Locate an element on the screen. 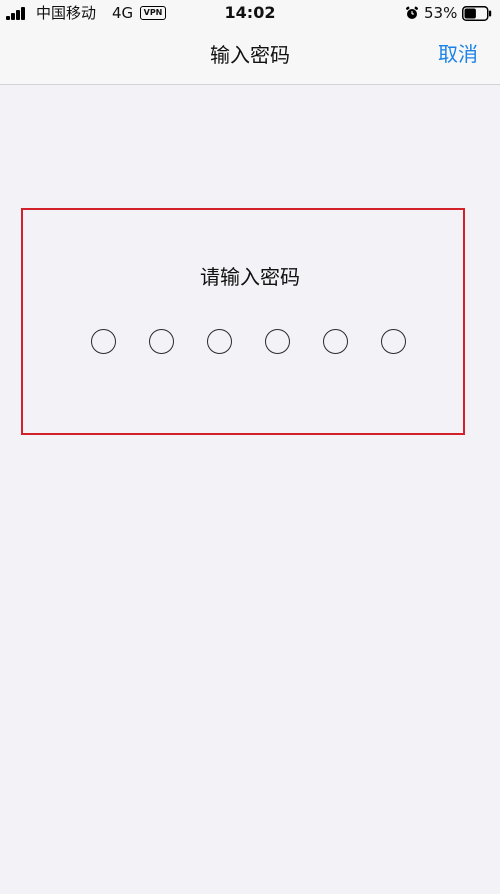  cancel-button: 取消 is located at coordinates (458, 54).